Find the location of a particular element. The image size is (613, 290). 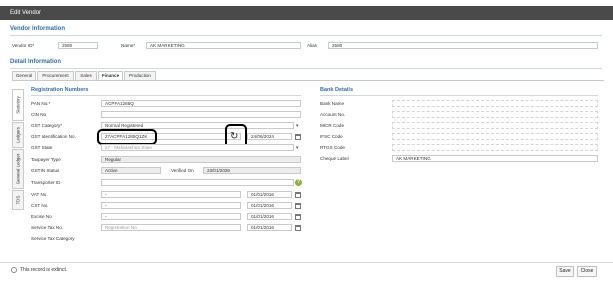

gst-state-label: GST State is located at coordinates (42, 147).